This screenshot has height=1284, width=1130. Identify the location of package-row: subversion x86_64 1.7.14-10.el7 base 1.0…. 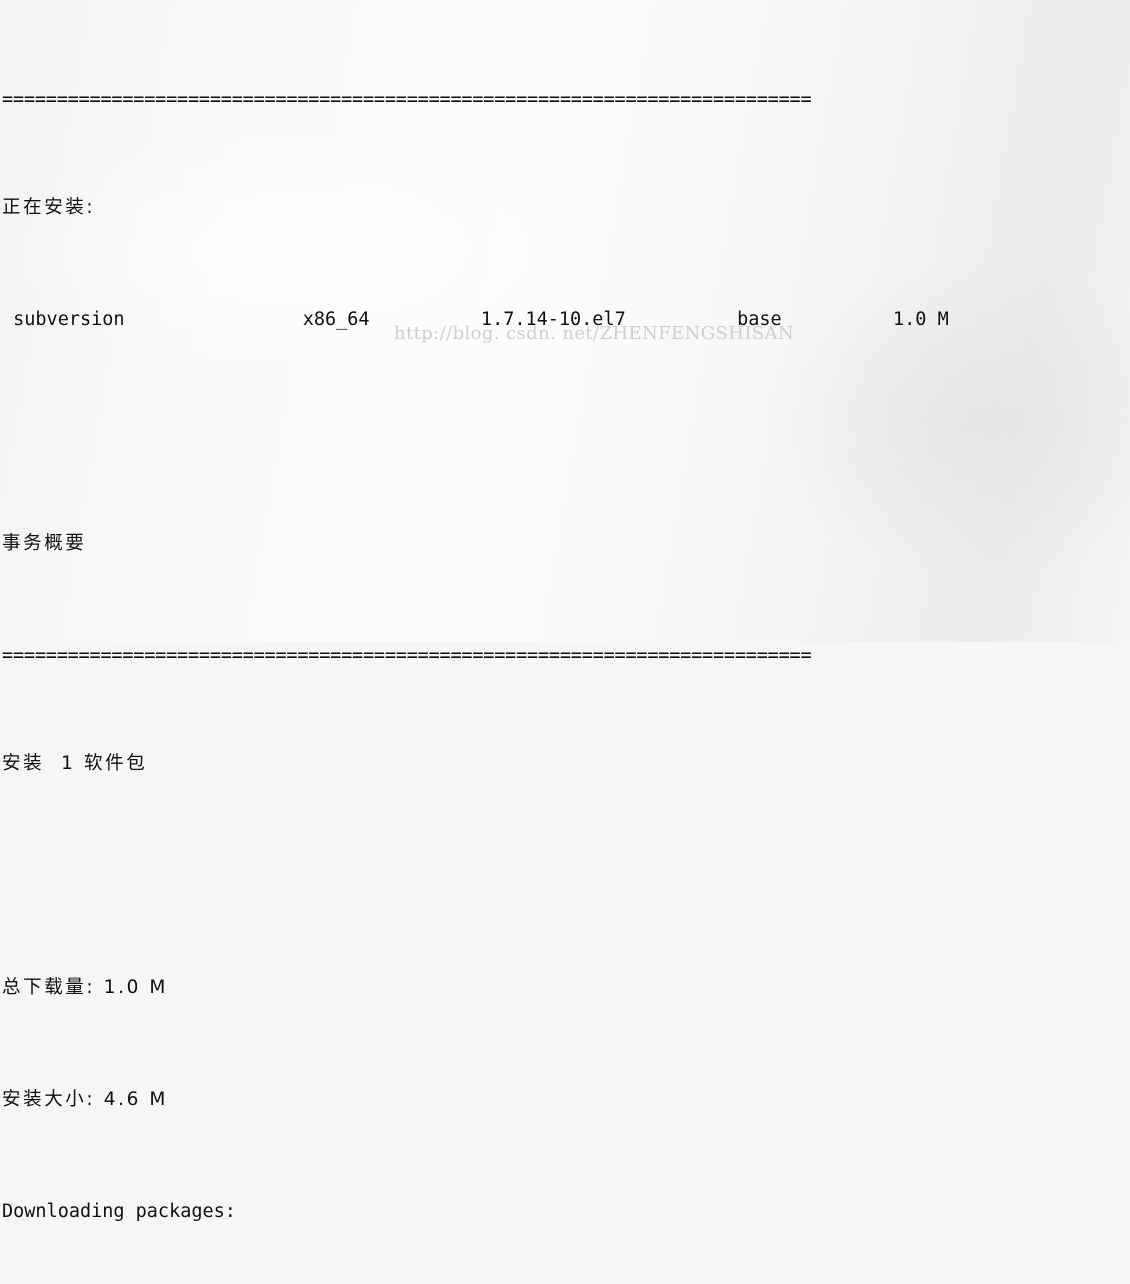
(475, 319).